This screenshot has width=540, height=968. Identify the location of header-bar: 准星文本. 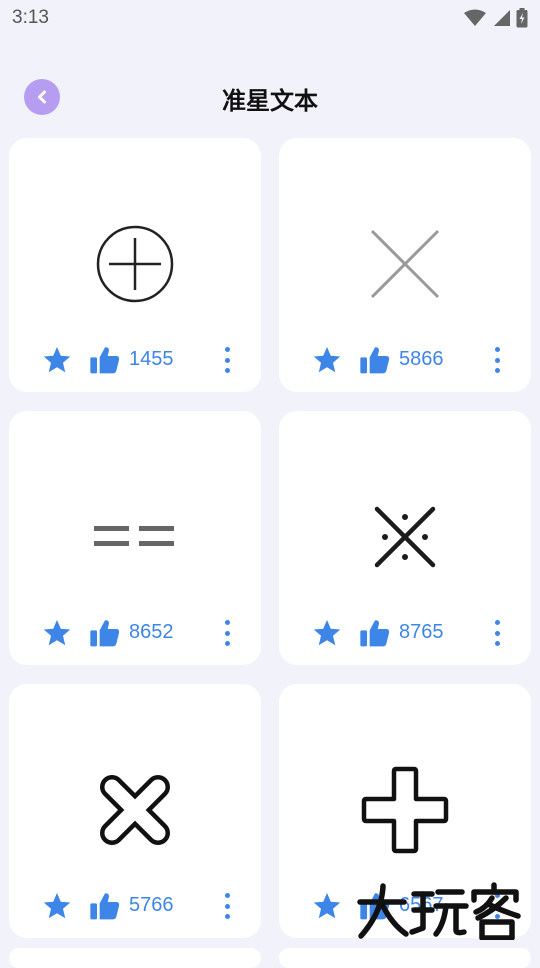
(270, 96).